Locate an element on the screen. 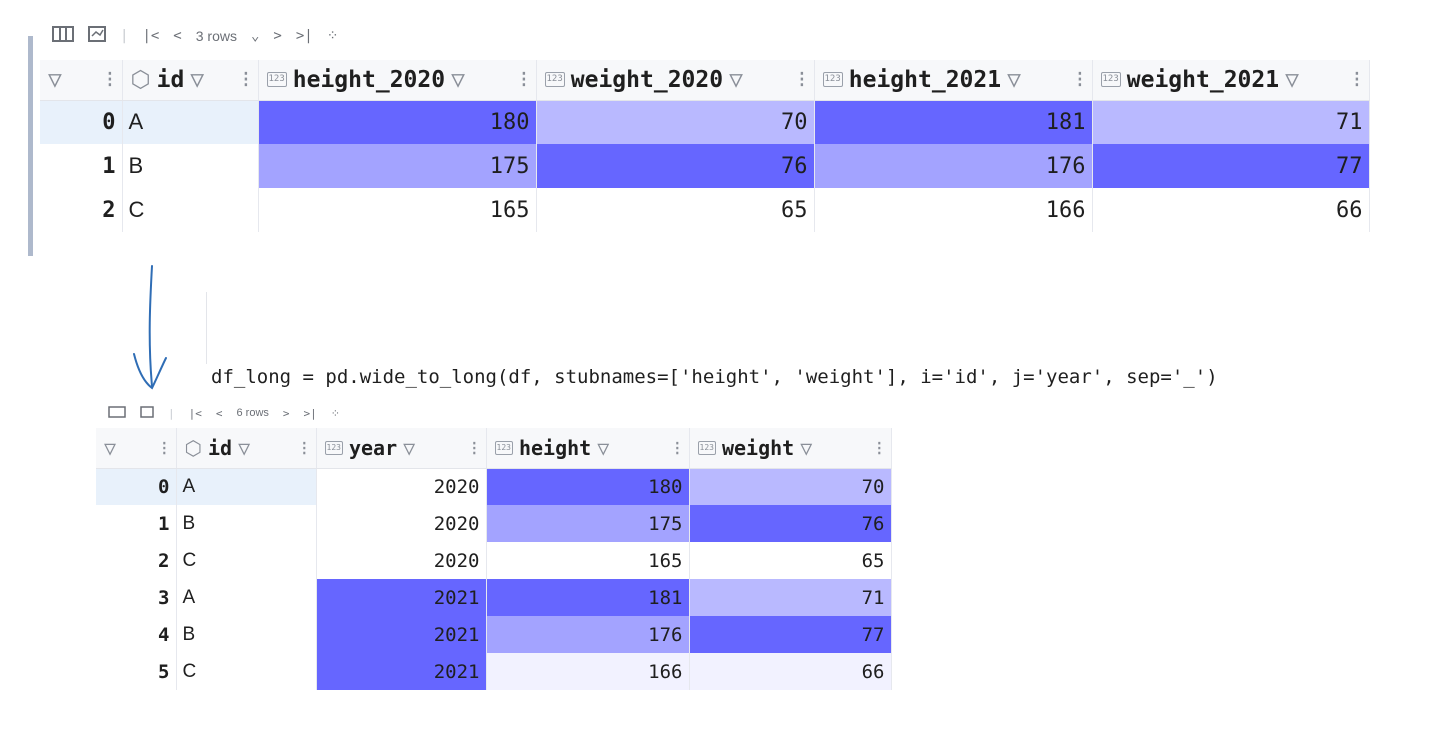 This screenshot has height=736, width=1434. cell-output-marker is located at coordinates (30, 146).